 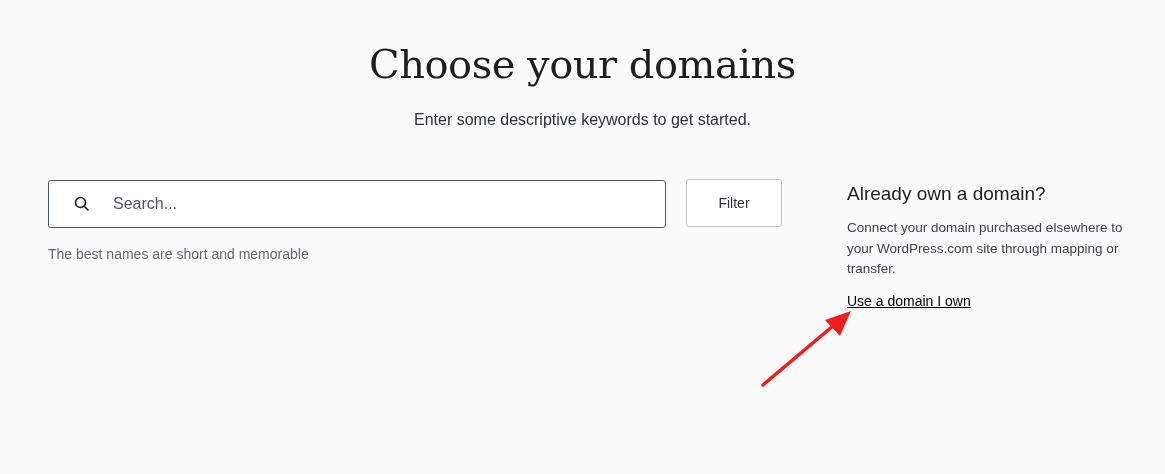 What do you see at coordinates (734, 203) in the screenshot?
I see `filter-button: Filter` at bounding box center [734, 203].